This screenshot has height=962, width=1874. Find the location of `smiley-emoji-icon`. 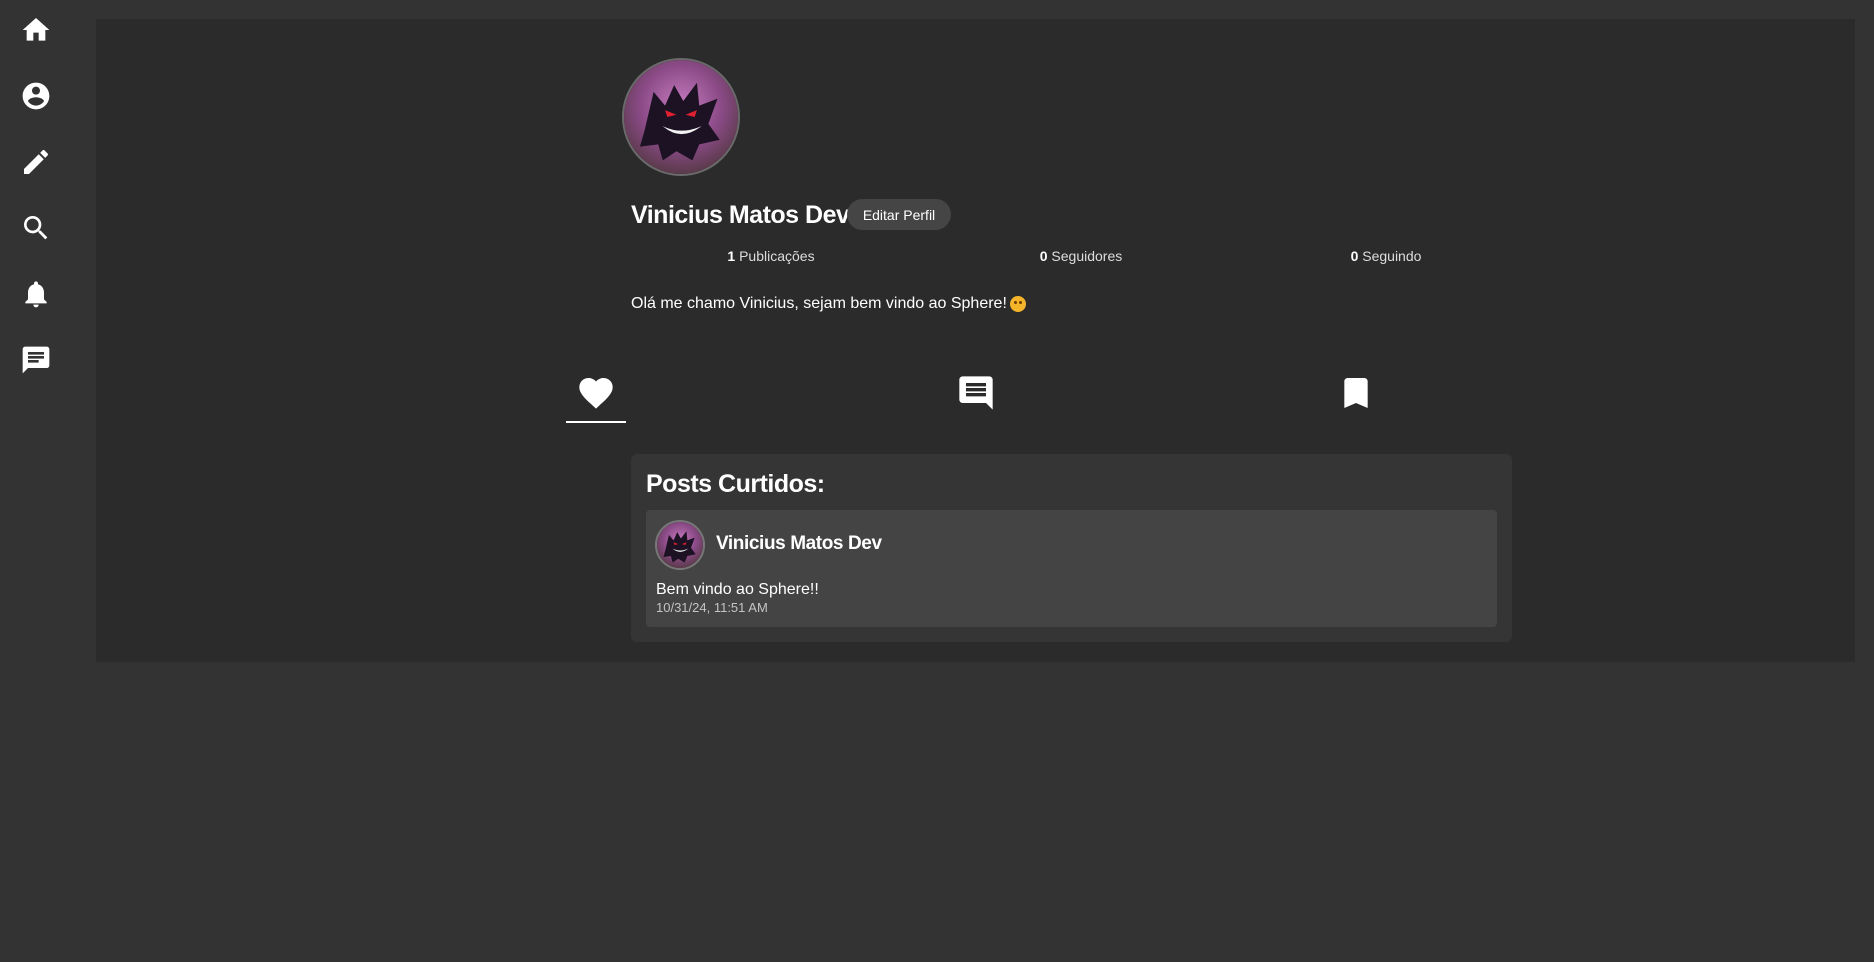

smiley-emoji-icon is located at coordinates (1017, 304).